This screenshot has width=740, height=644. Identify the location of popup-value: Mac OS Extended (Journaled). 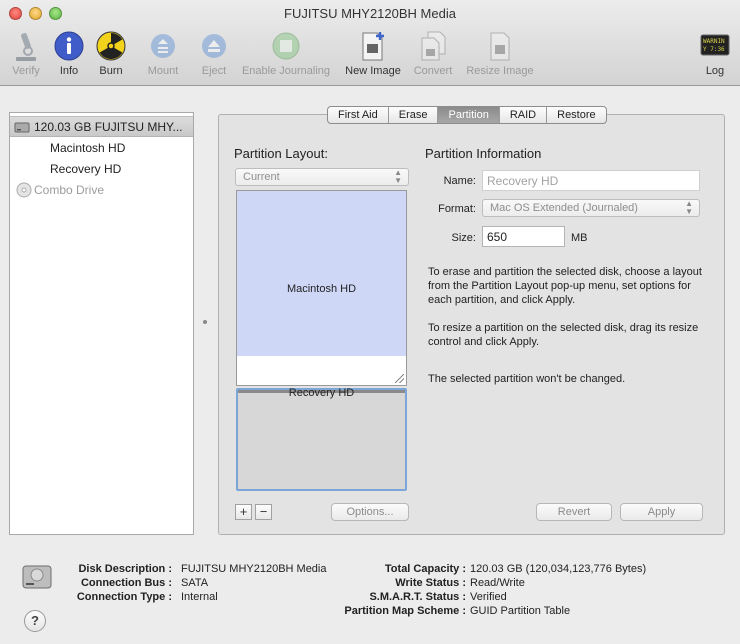
(564, 208).